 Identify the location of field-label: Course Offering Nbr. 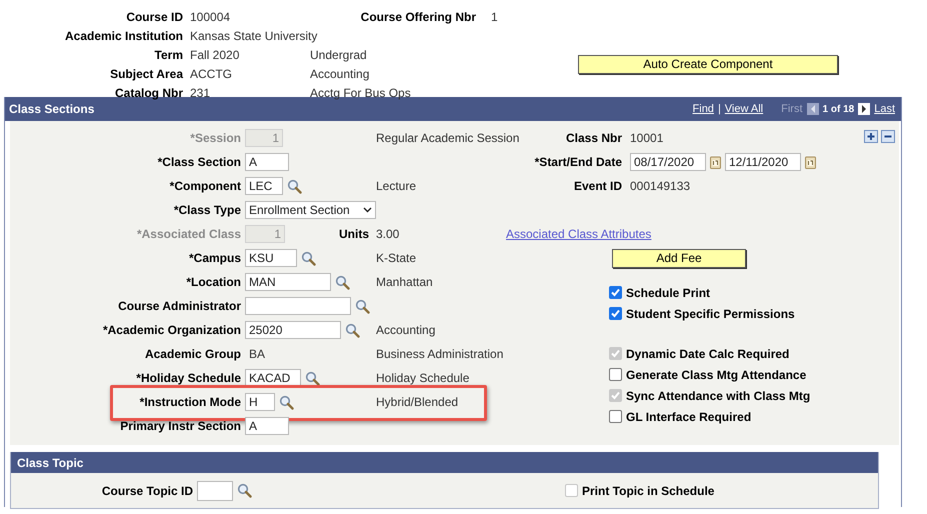
(418, 17).